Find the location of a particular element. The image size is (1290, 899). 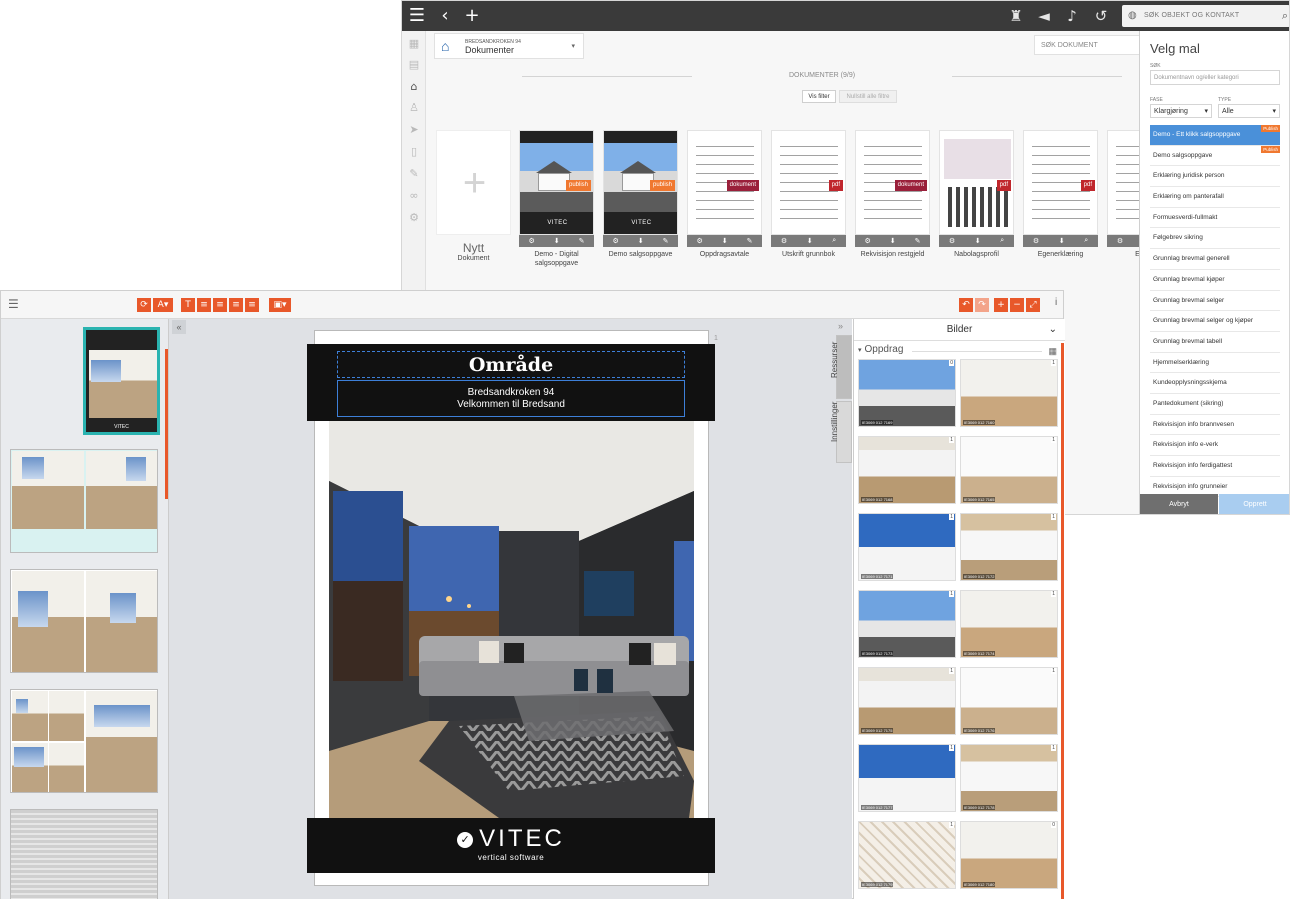

template-list-item: Grunnlag brevmal kjøper is located at coordinates (1215, 280).